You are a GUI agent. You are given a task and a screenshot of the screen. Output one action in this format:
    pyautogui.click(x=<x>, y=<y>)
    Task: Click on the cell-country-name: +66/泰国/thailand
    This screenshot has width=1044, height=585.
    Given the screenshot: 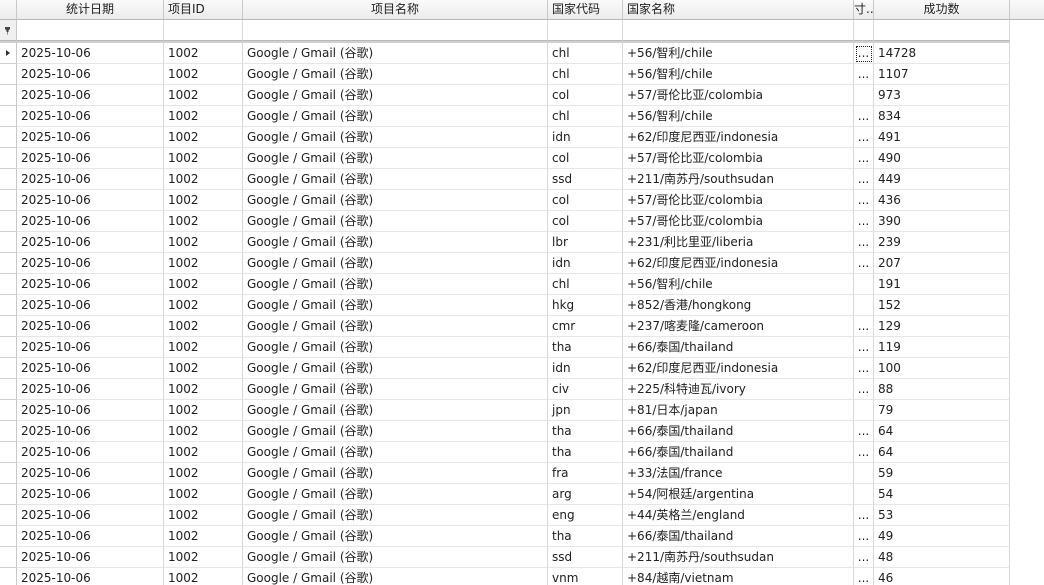 What is the action you would take?
    pyautogui.click(x=738, y=431)
    